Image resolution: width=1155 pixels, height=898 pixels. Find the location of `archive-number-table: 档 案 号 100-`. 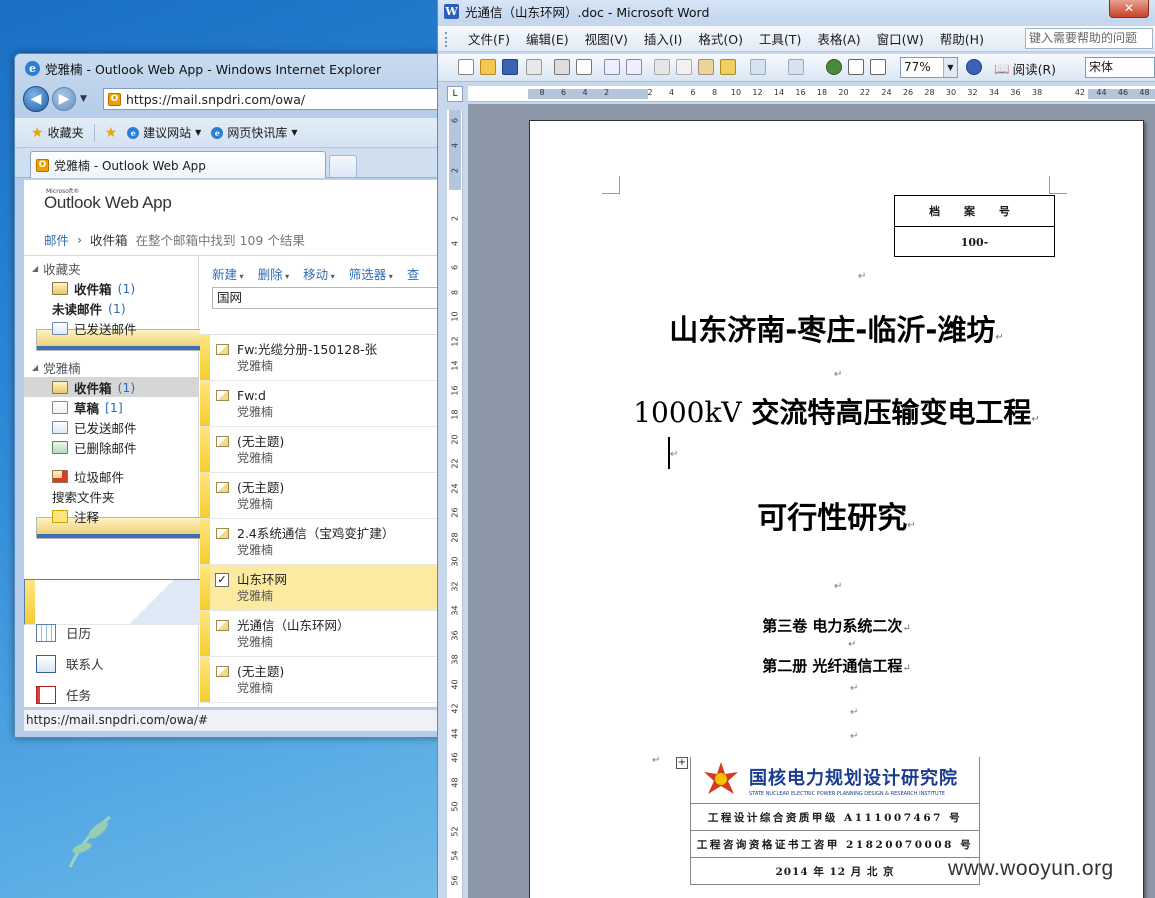

archive-number-table: 档 案 号 100- is located at coordinates (974, 226).